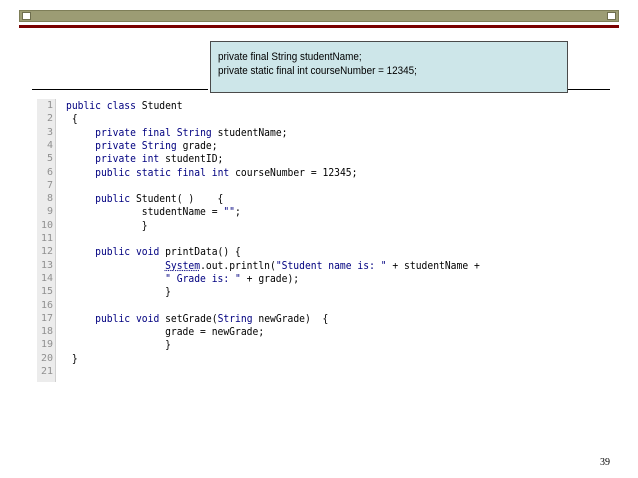 The image size is (638, 478). Describe the element at coordinates (46, 358) in the screenshot. I see `line-number: 20` at that location.